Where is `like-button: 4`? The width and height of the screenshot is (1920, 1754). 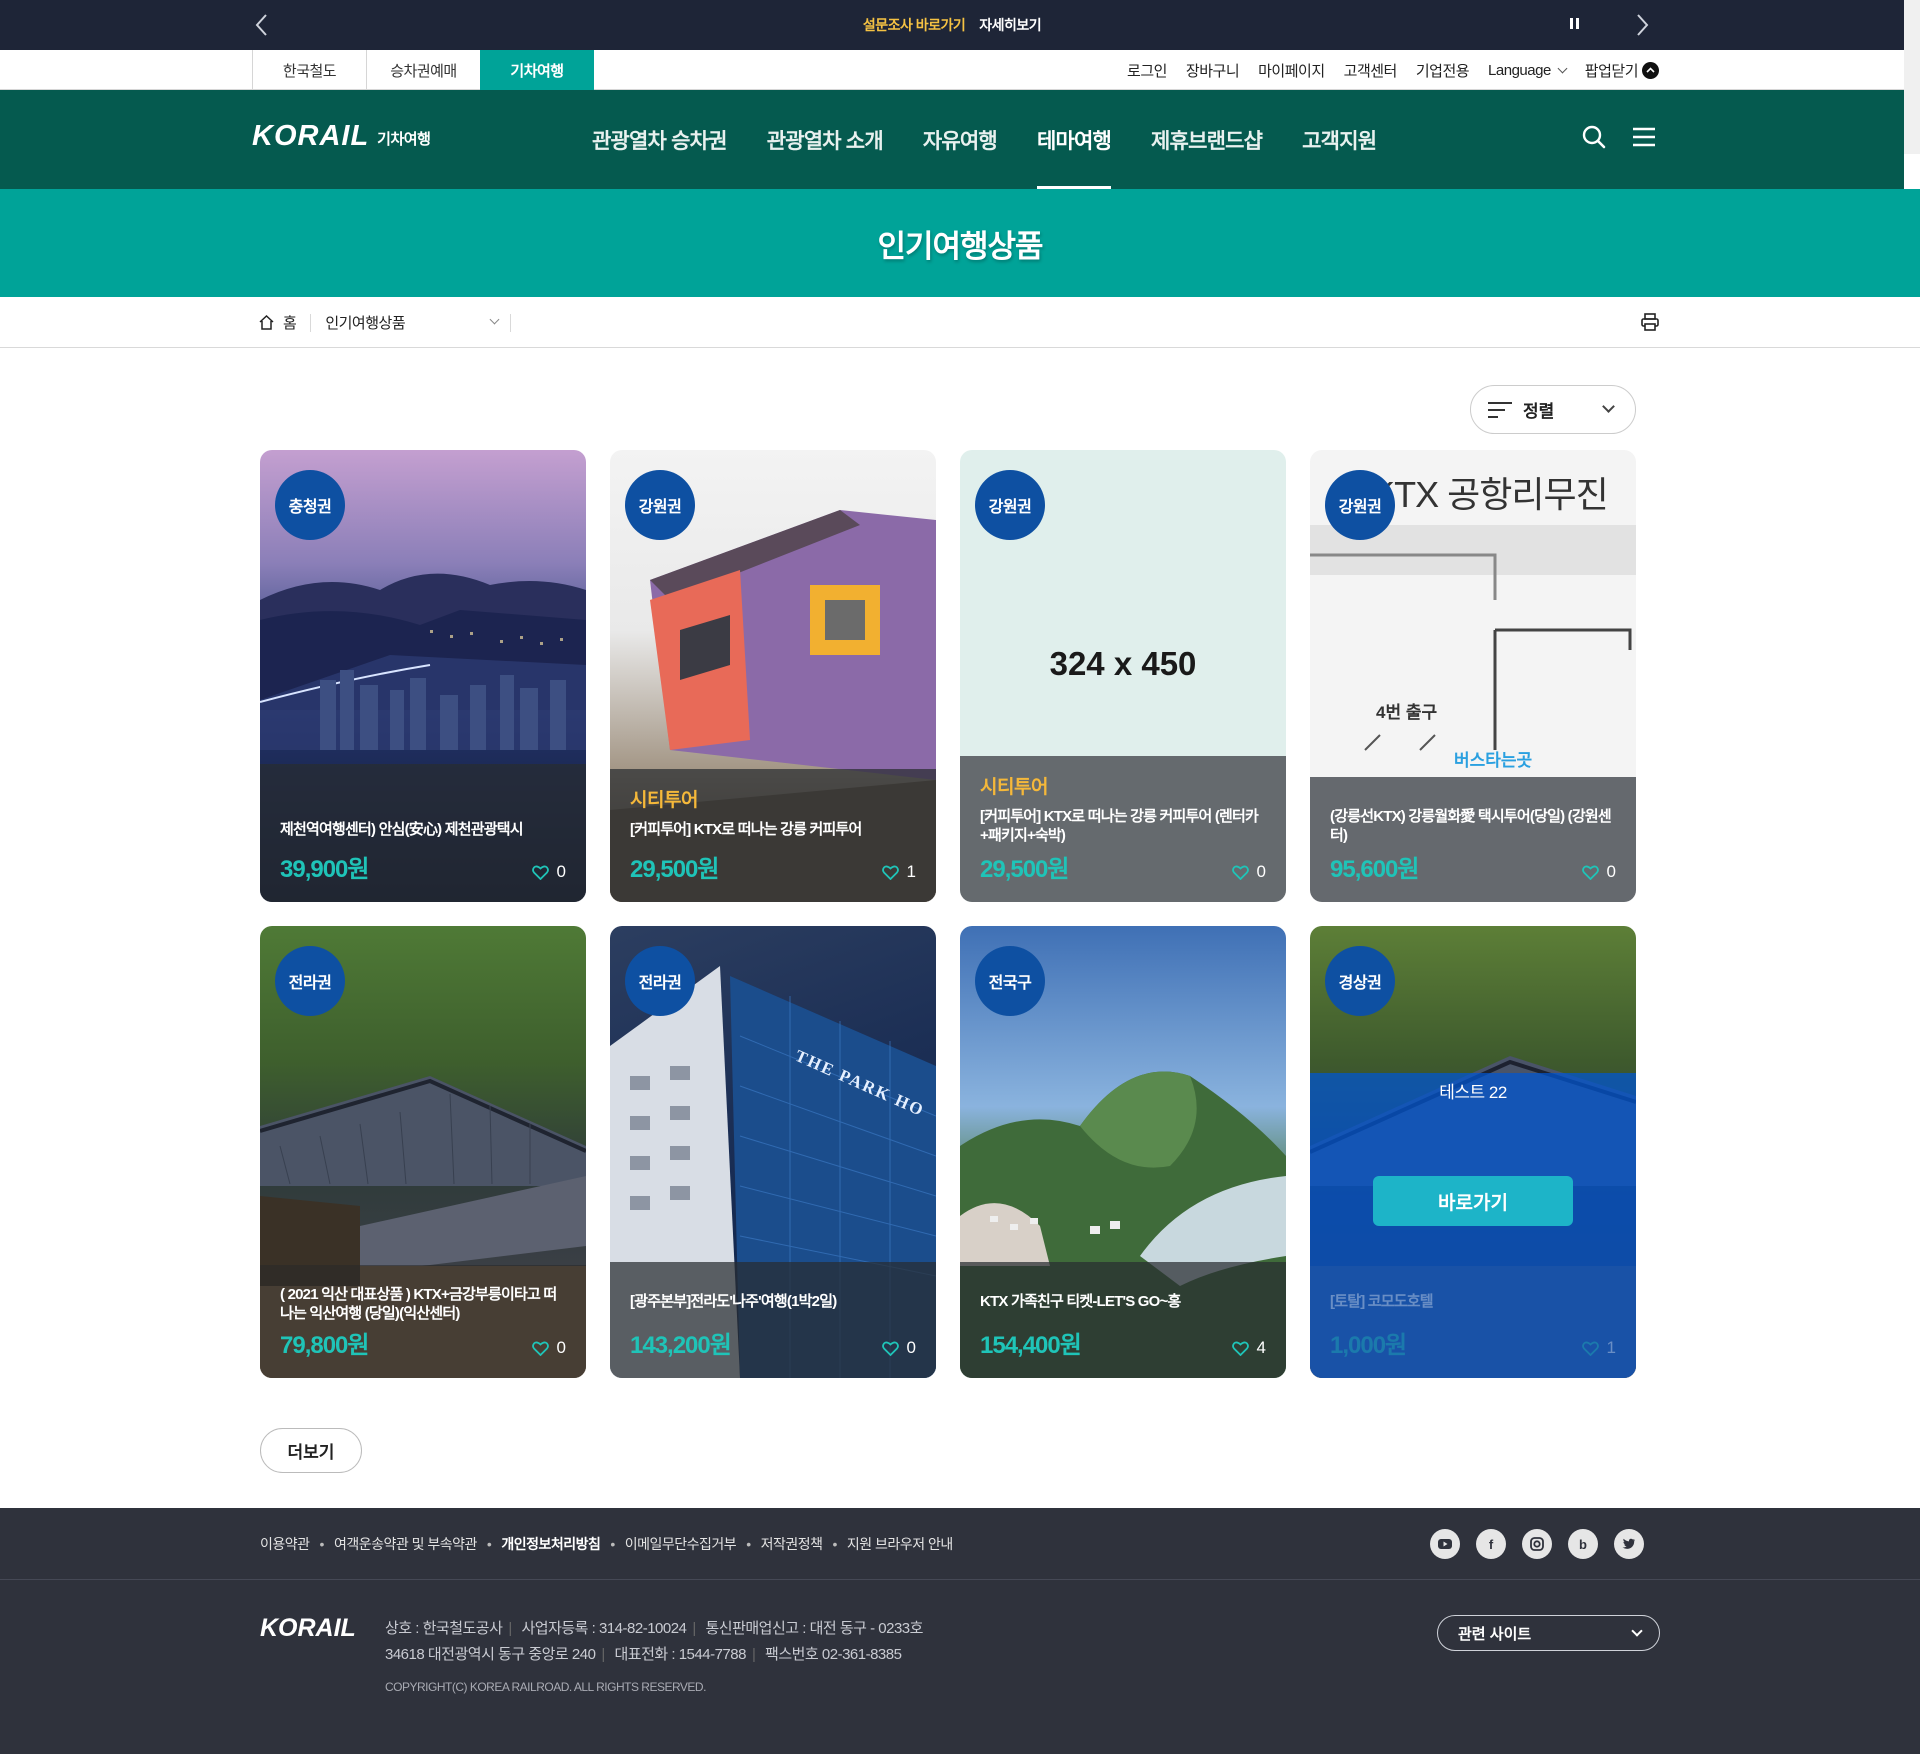 like-button: 4 is located at coordinates (1248, 1348).